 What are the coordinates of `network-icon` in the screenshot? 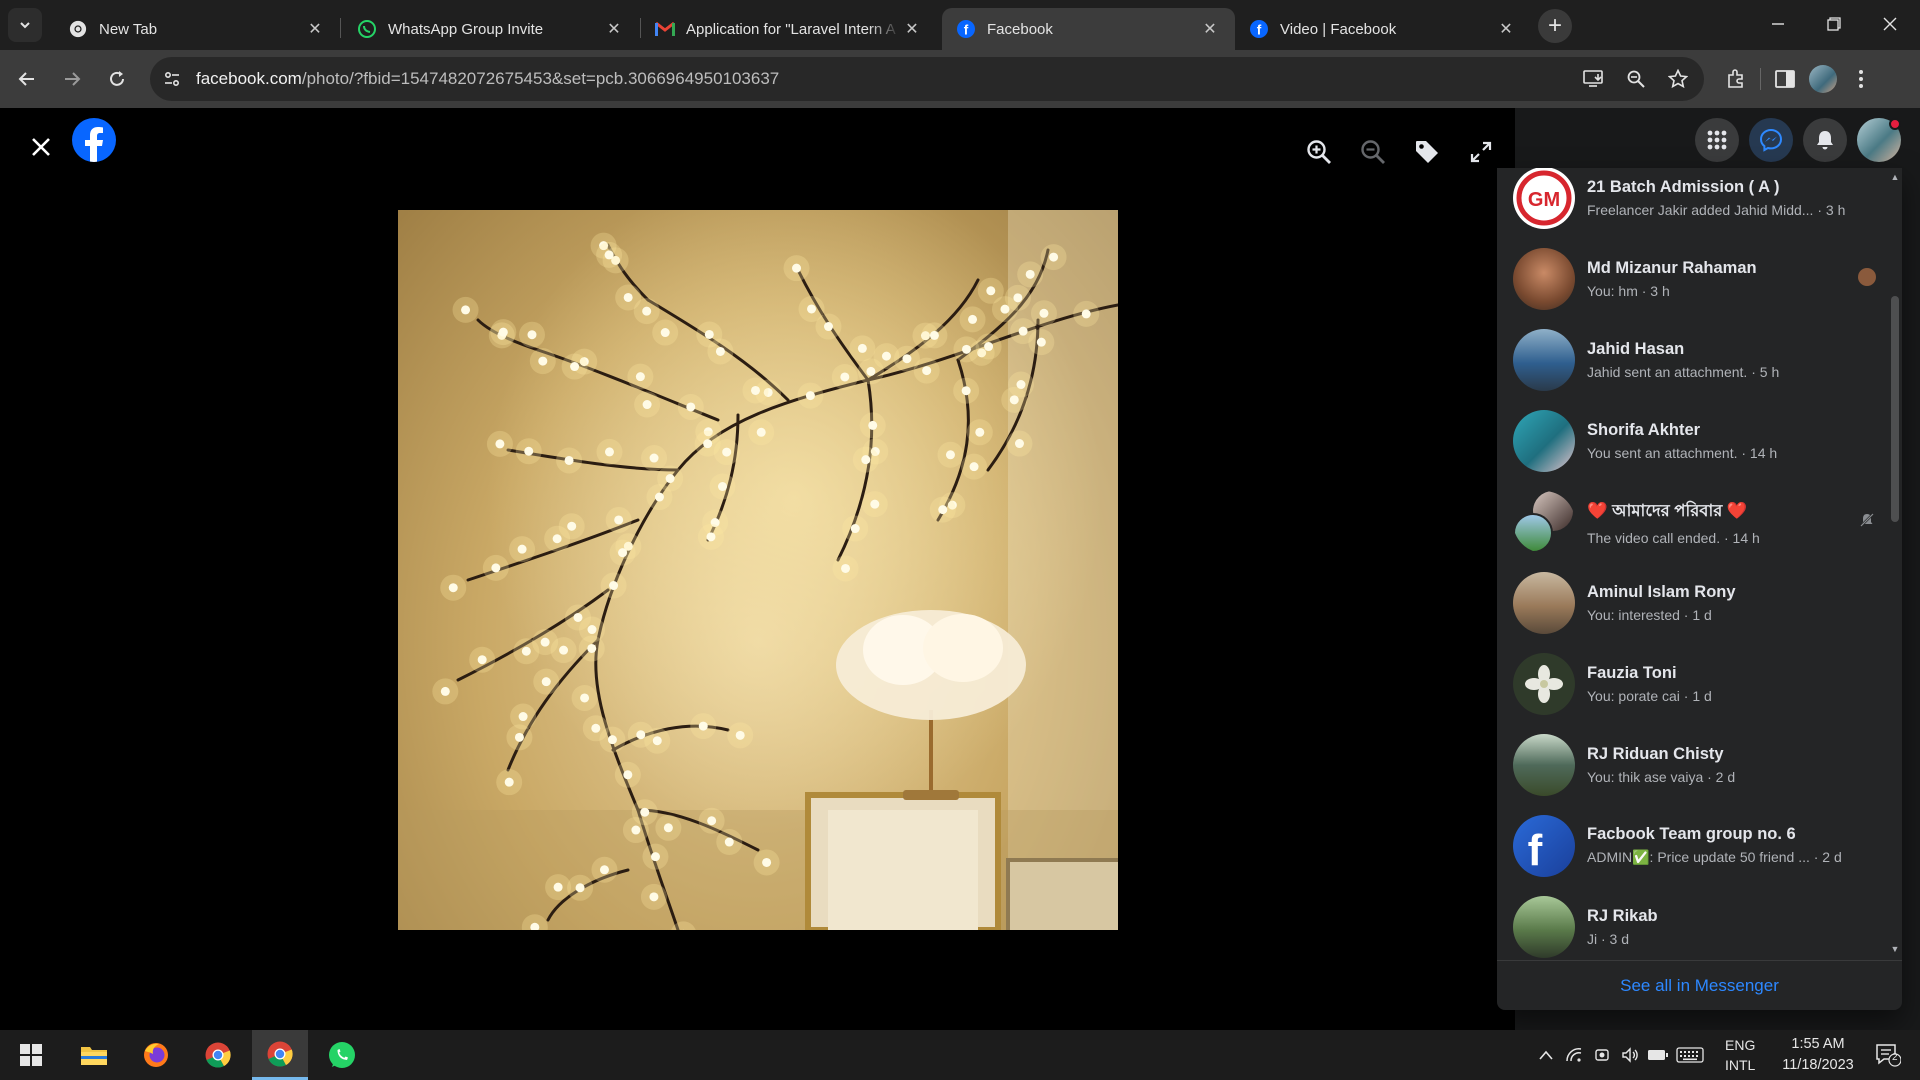 It's located at (1574, 1055).